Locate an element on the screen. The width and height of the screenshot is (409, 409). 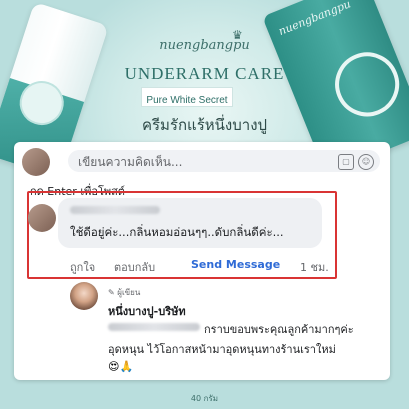
author-badge: ✎ ผู้เขียน is located at coordinates (124, 292).